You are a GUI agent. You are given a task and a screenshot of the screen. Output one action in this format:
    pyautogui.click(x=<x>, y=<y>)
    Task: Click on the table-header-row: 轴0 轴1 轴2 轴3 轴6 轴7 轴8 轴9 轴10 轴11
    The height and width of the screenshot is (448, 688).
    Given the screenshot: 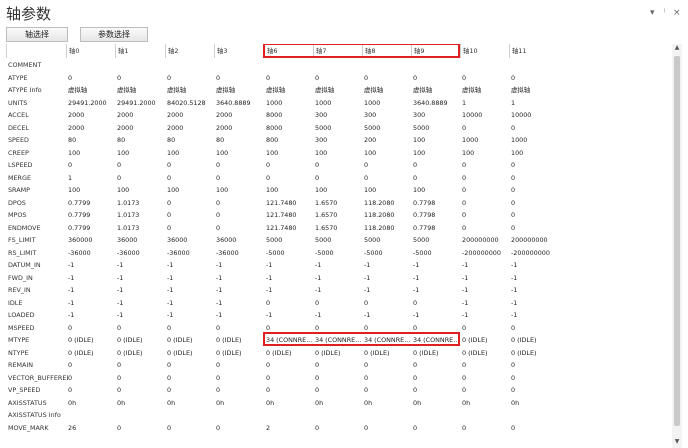 What is the action you would take?
    pyautogui.click(x=338, y=51)
    